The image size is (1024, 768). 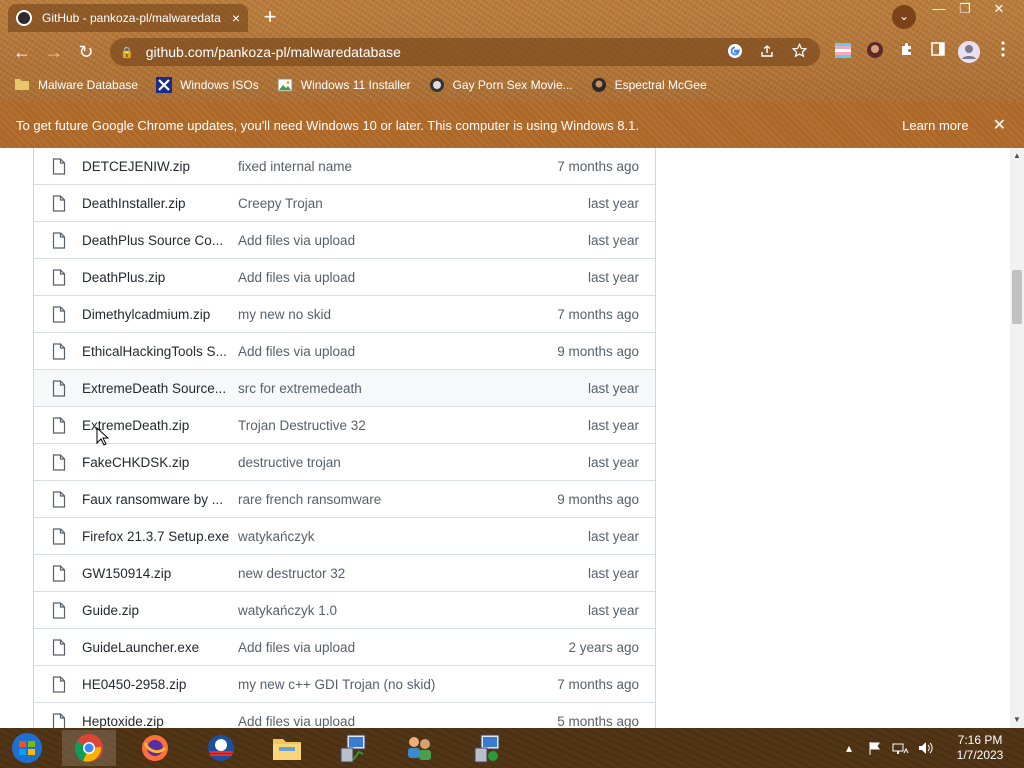 I want to click on commit-message-link: src for extremedeath, so click(x=413, y=388).